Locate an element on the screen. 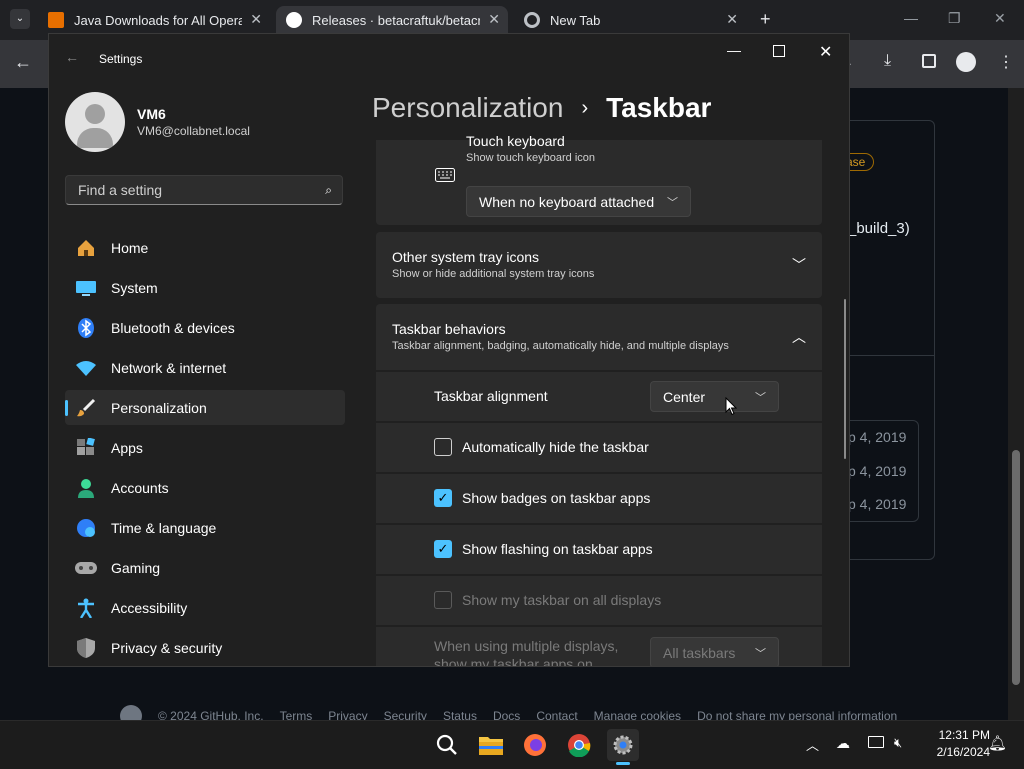 This screenshot has width=1024, height=769. sidebar-item-apps: Apps is located at coordinates (205, 447).